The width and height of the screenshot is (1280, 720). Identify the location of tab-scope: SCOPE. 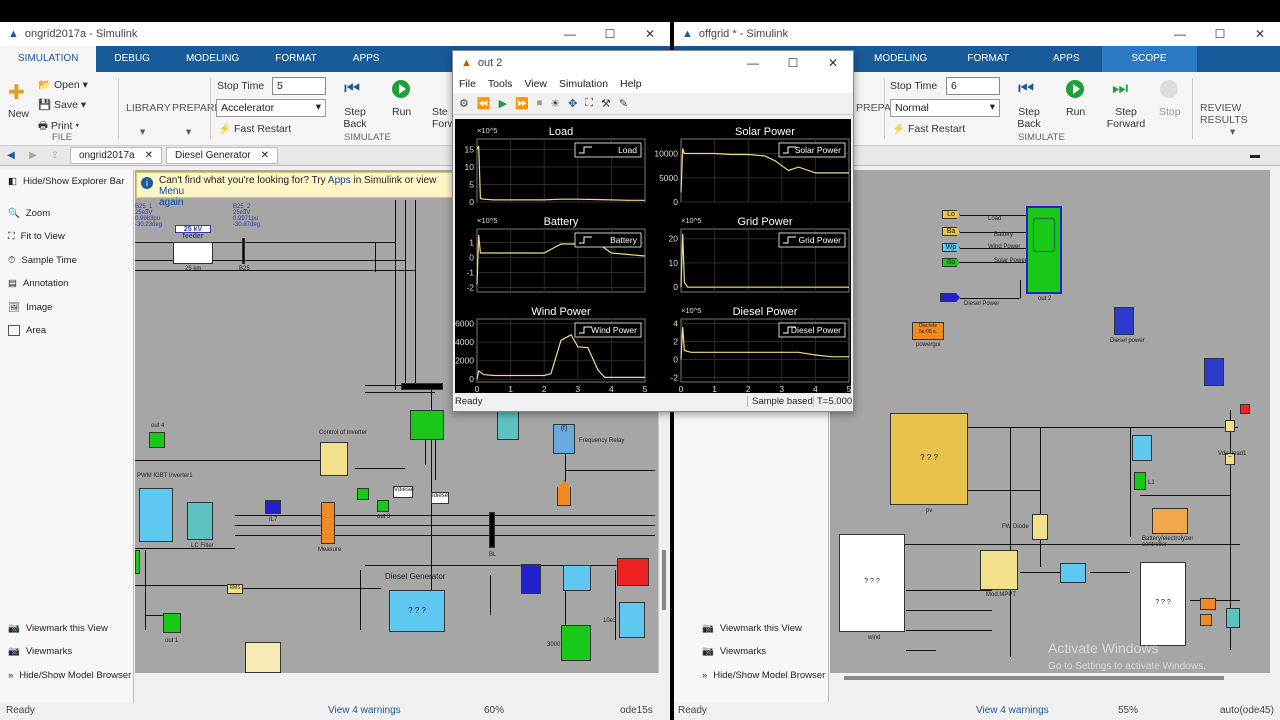
(1149, 59).